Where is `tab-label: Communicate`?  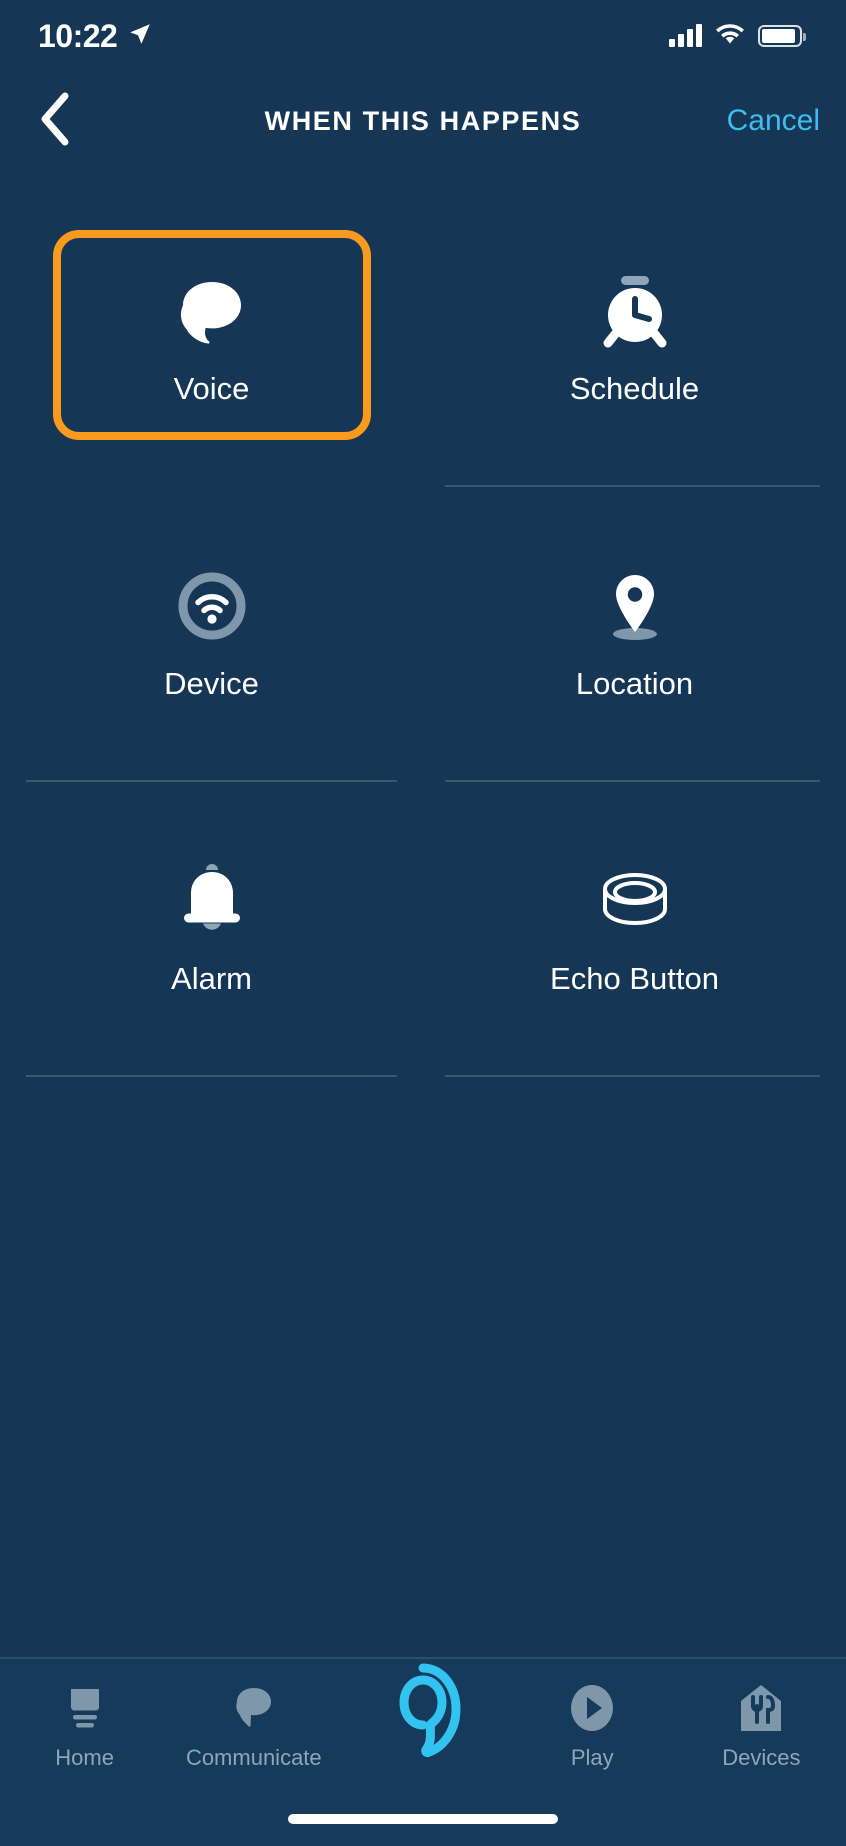 tab-label: Communicate is located at coordinates (253, 1757).